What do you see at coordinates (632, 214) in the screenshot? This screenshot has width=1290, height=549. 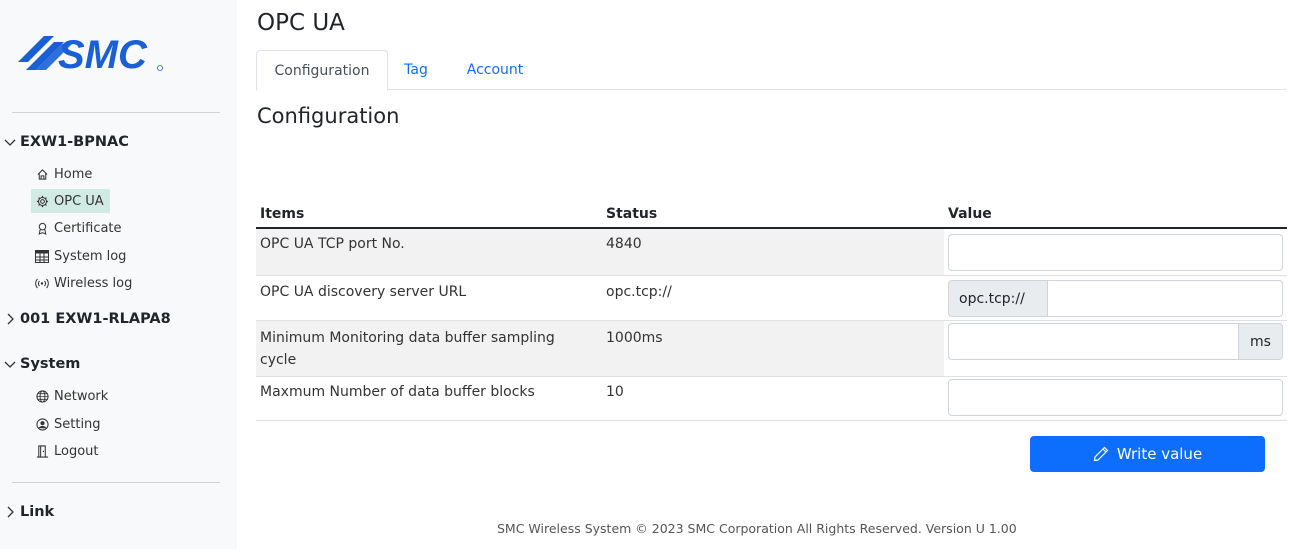 I see `column-header-status: Status` at bounding box center [632, 214].